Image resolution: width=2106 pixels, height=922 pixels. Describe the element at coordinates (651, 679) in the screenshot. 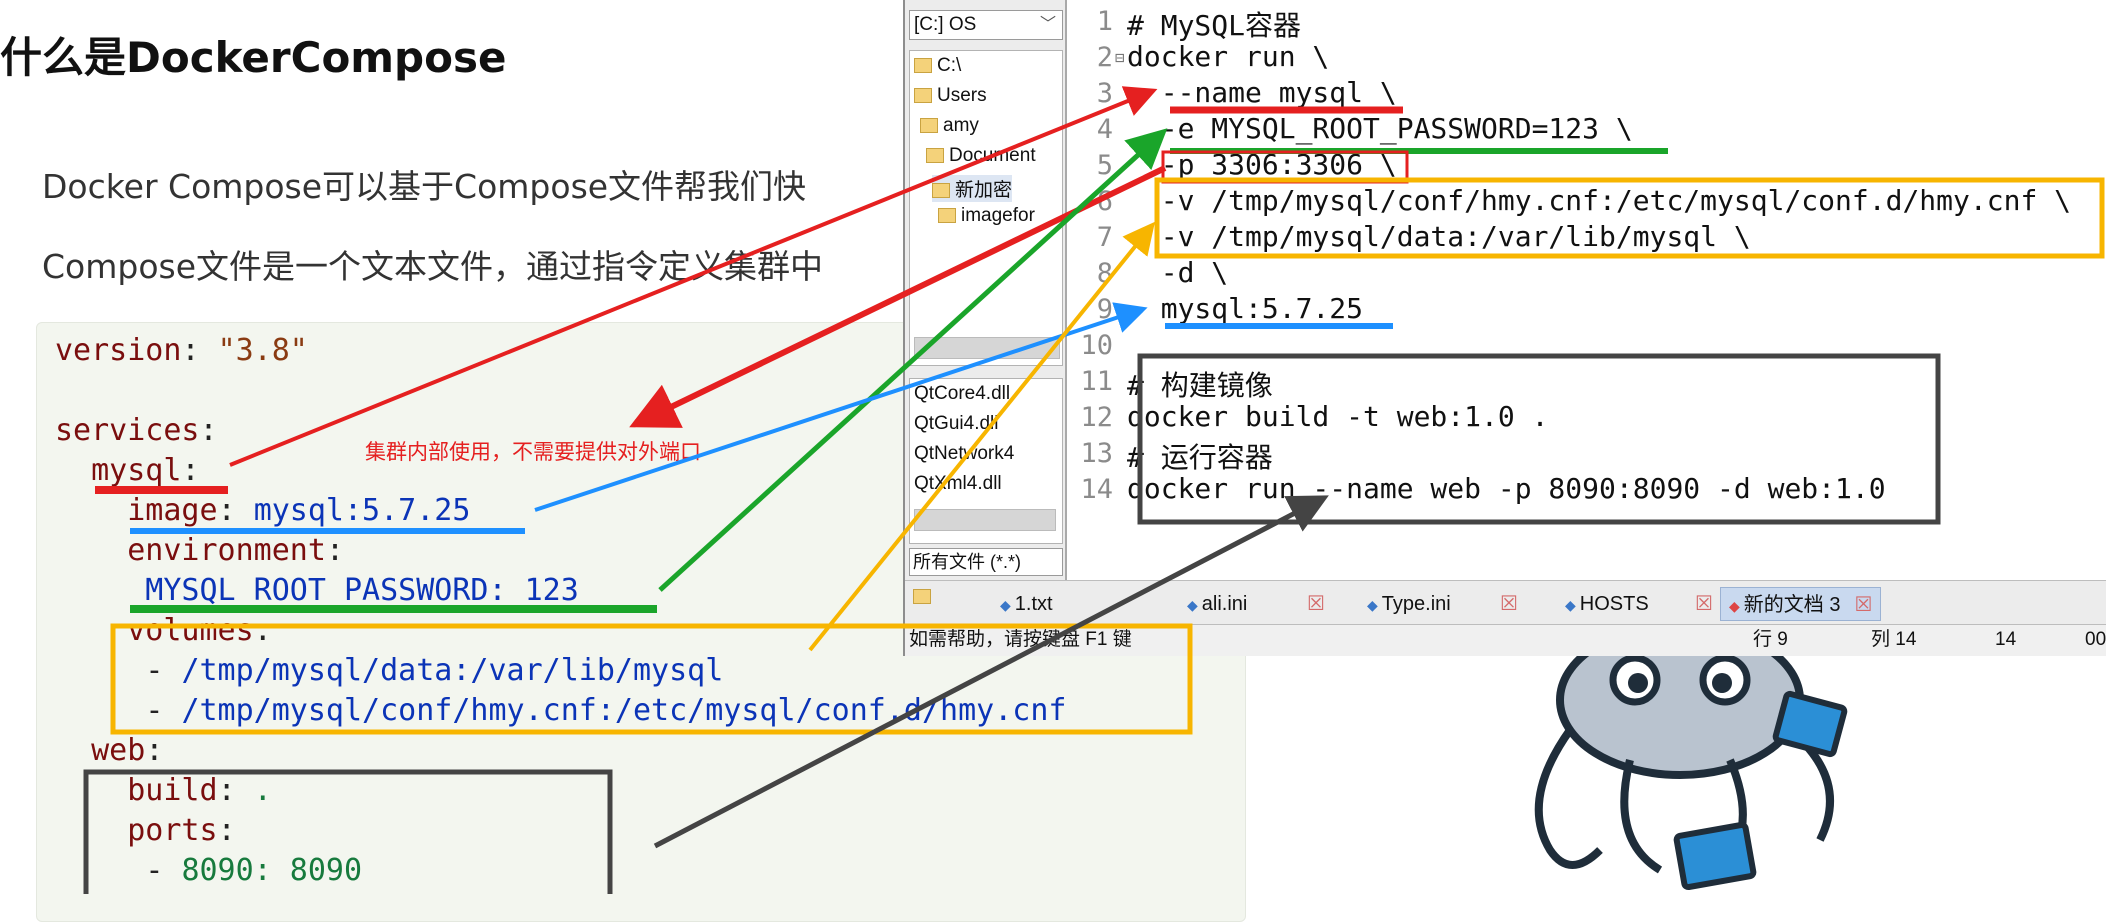

I see `box-yellow-yaml` at that location.